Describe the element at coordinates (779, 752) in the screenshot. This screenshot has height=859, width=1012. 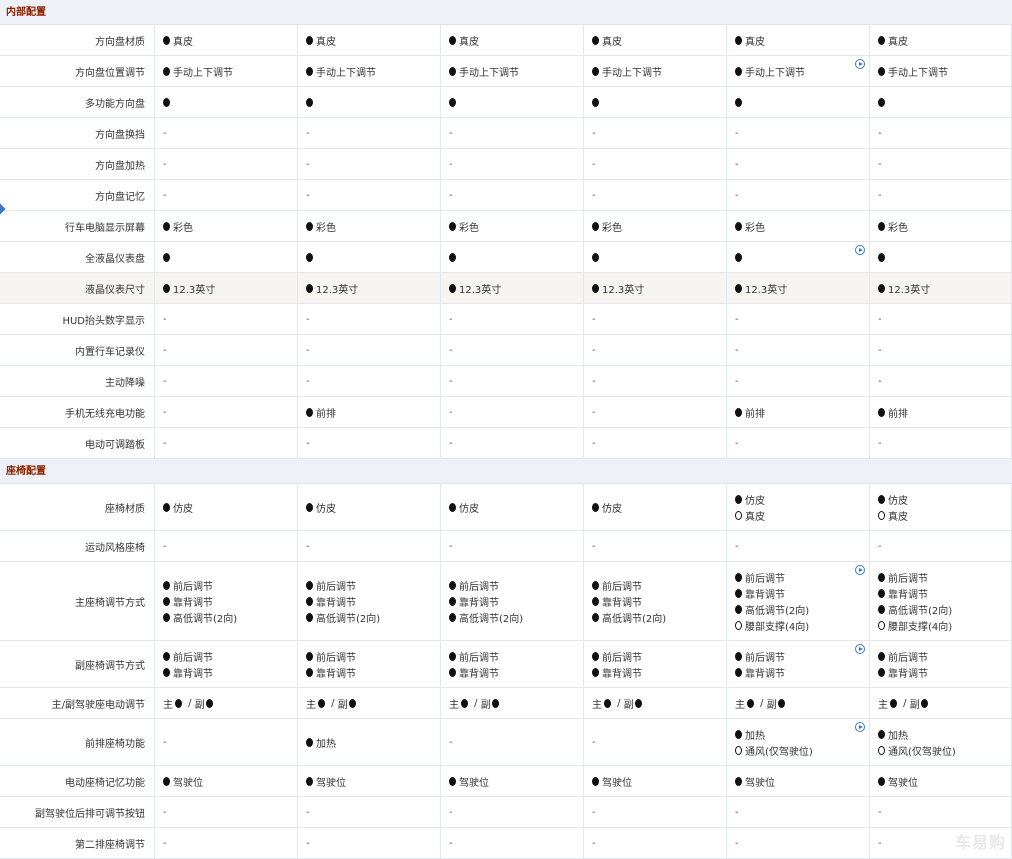
I see `spec-text: 通风(仅驾驶位)` at that location.